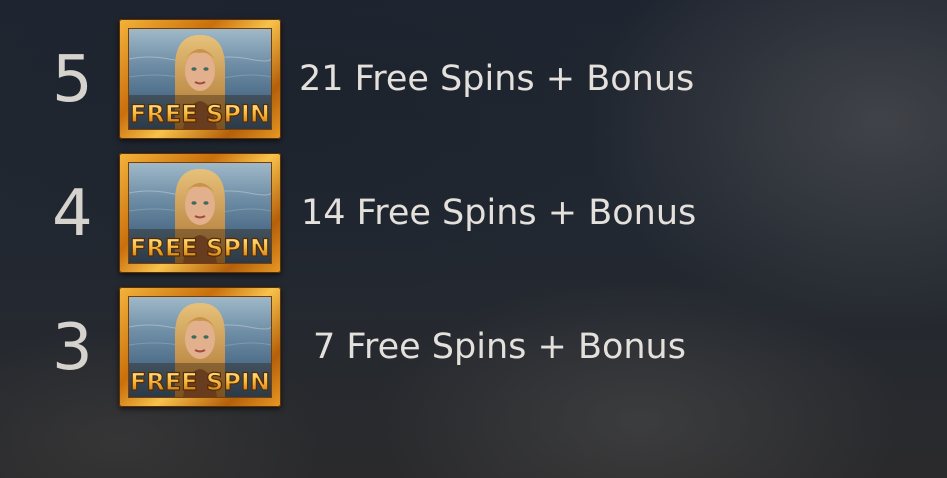  I want to click on prize-text: 14 Free Spins + Bonus, so click(499, 213).